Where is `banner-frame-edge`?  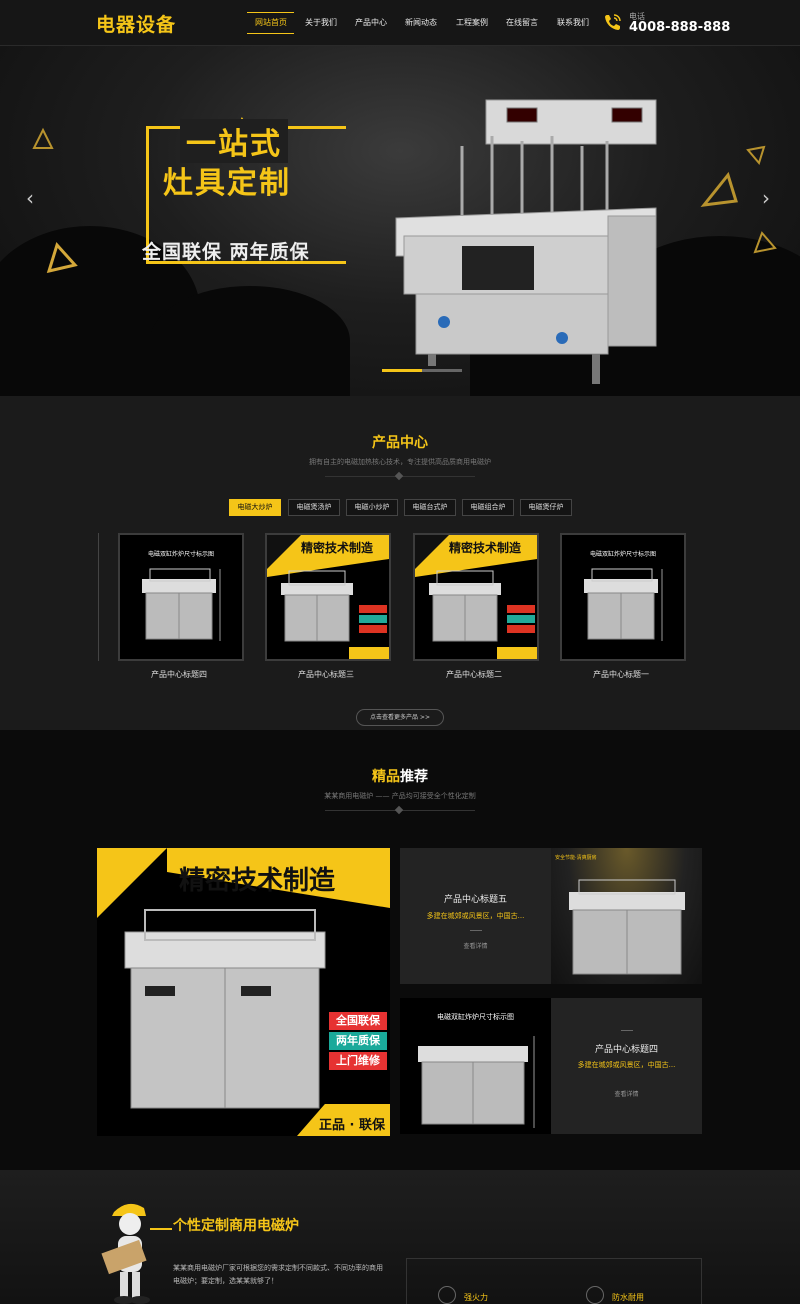
banner-frame-edge is located at coordinates (338, 127).